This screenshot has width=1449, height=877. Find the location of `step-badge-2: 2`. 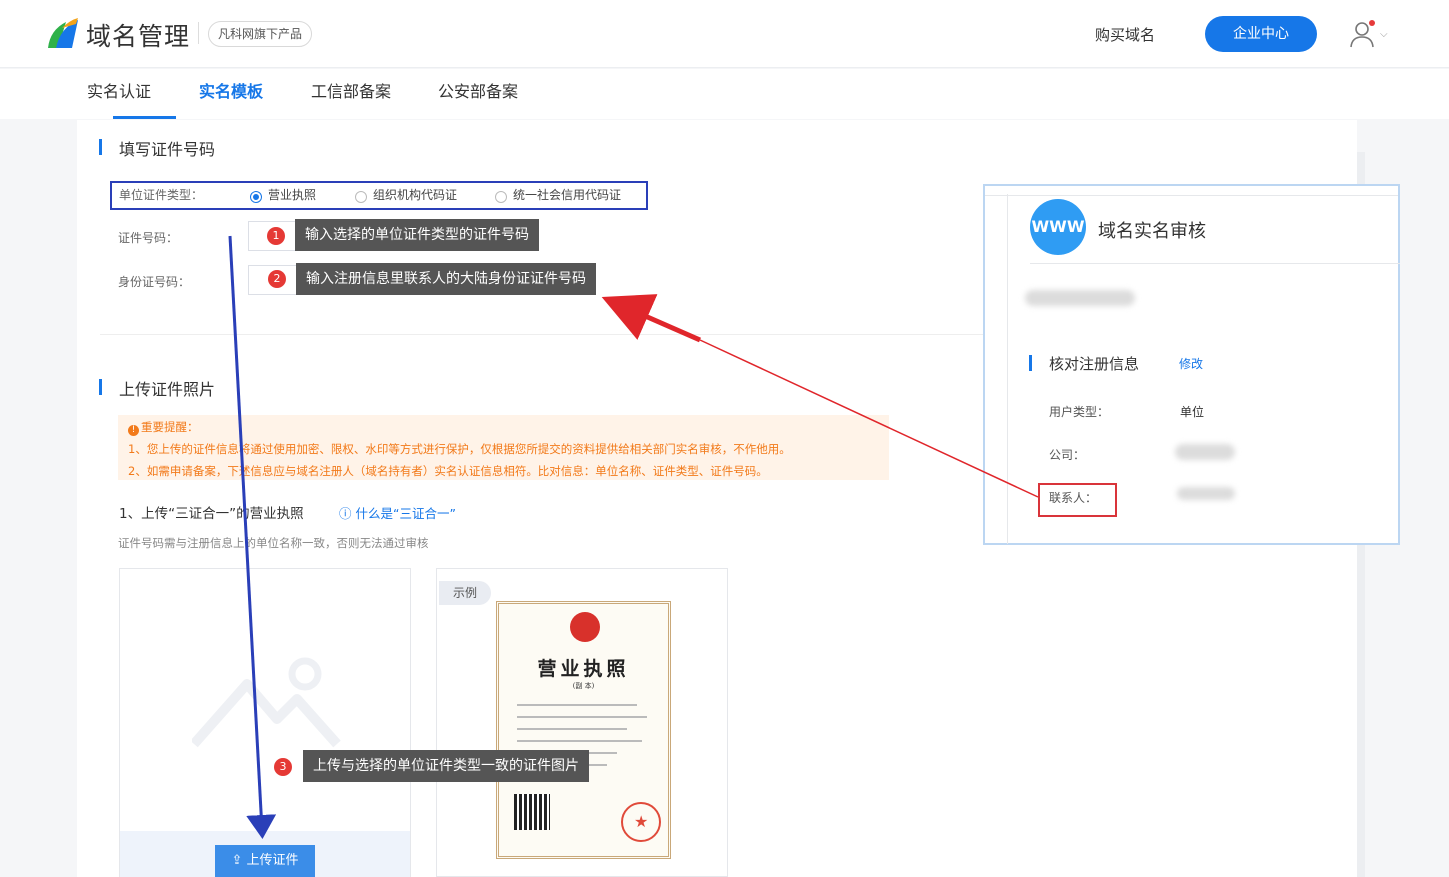

step-badge-2: 2 is located at coordinates (277, 279).